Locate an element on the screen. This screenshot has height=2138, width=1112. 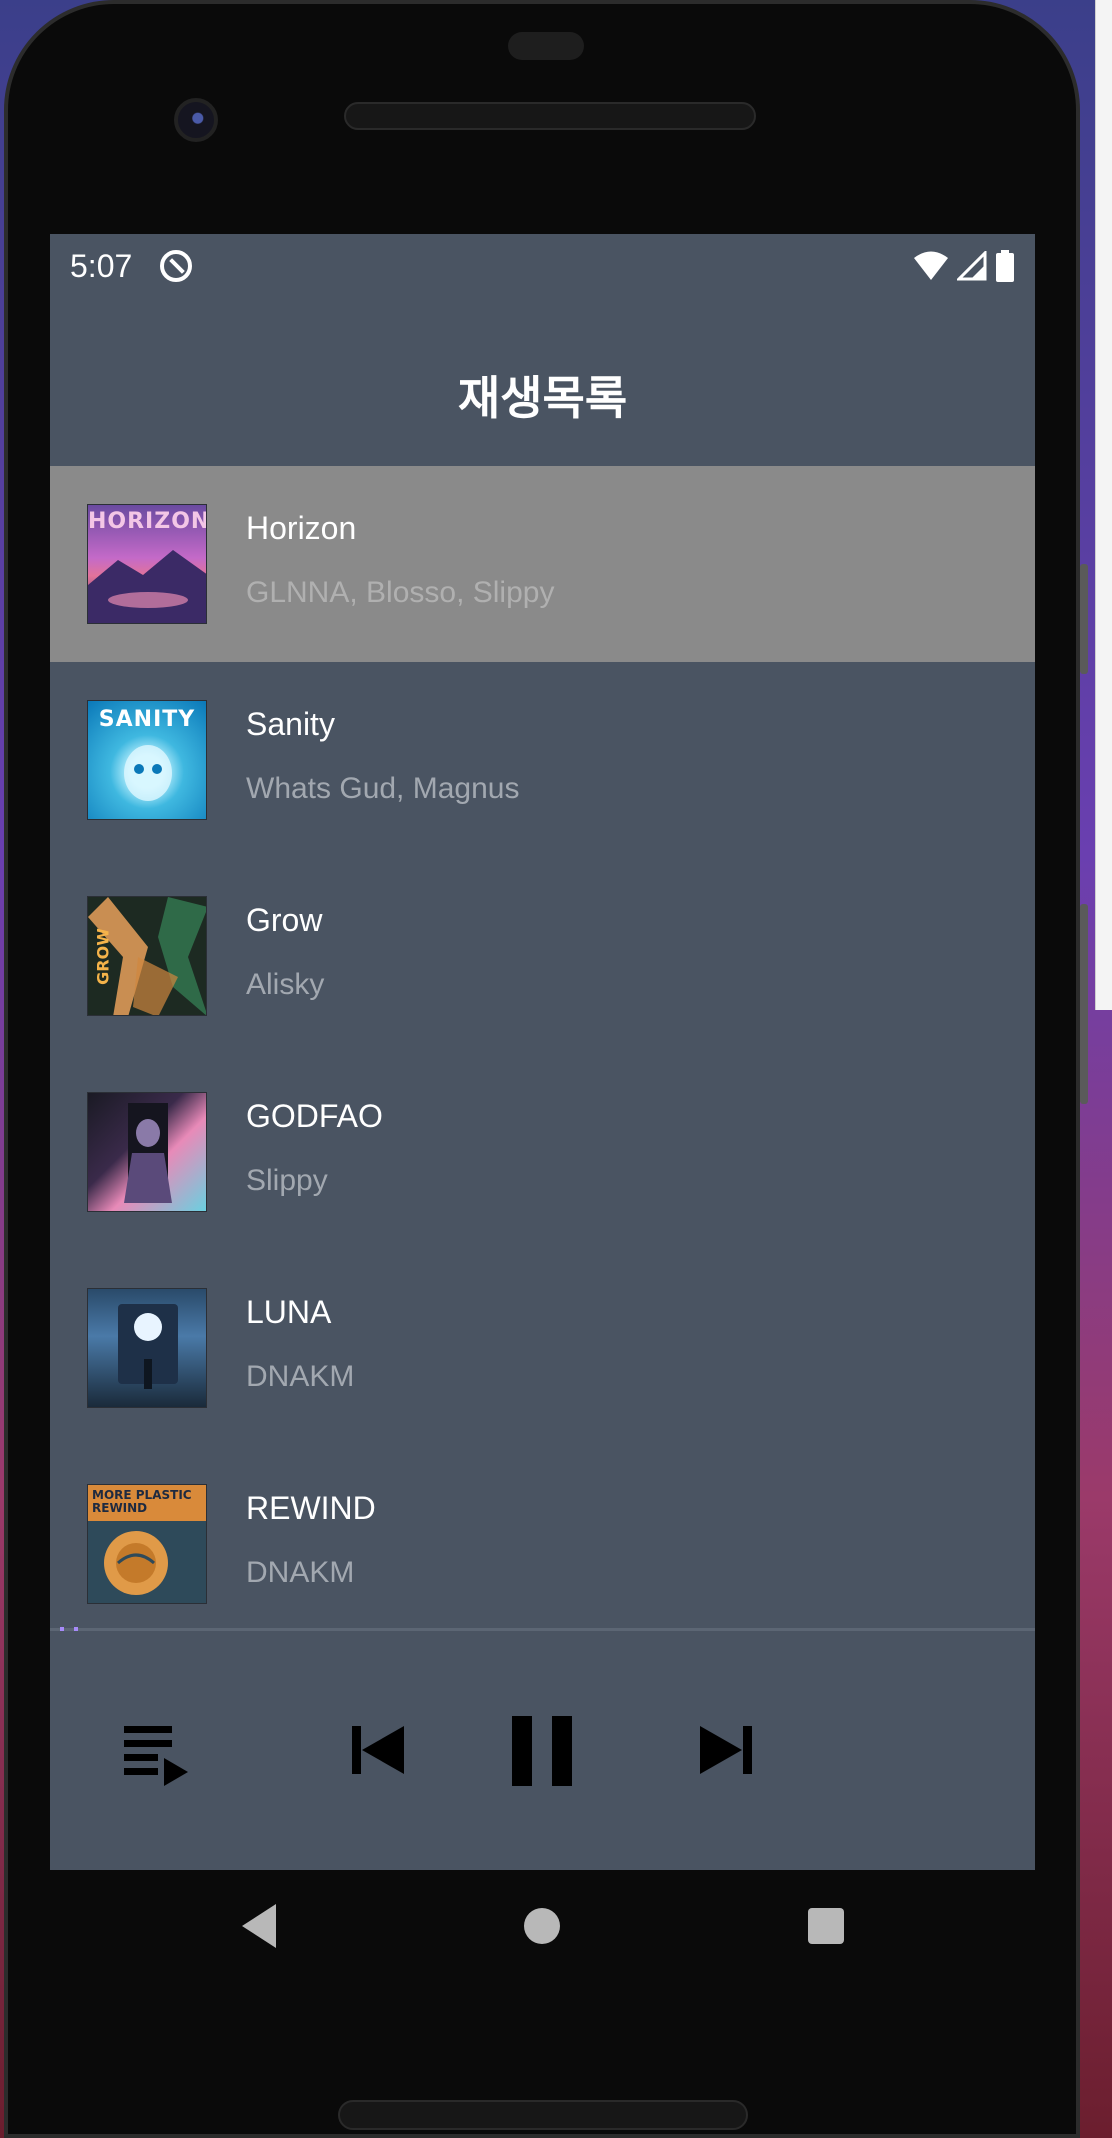
status-icons is located at coordinates (964, 266).